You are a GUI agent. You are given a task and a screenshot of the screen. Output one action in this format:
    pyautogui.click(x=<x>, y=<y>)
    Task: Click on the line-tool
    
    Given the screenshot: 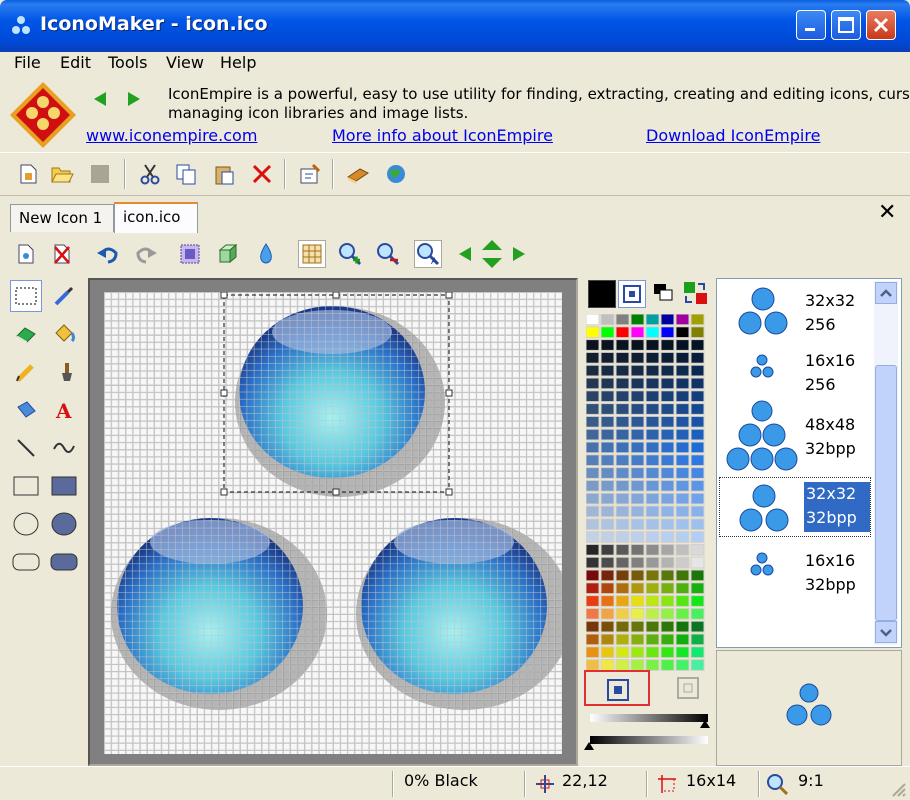 What is the action you would take?
    pyautogui.click(x=26, y=448)
    